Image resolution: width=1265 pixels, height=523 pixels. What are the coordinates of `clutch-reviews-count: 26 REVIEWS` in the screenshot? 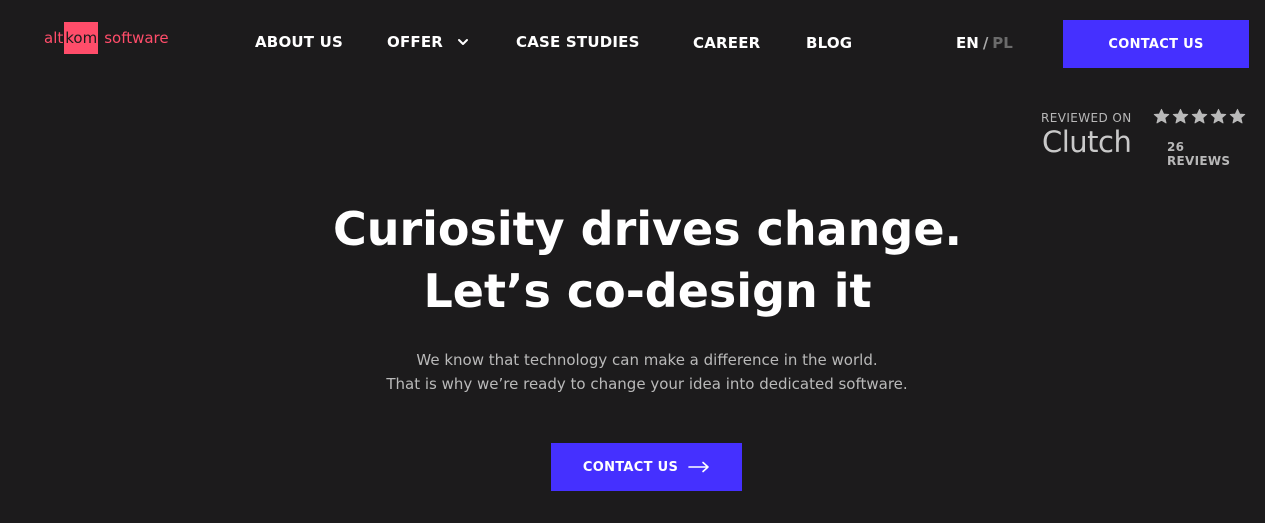 It's located at (1209, 154).